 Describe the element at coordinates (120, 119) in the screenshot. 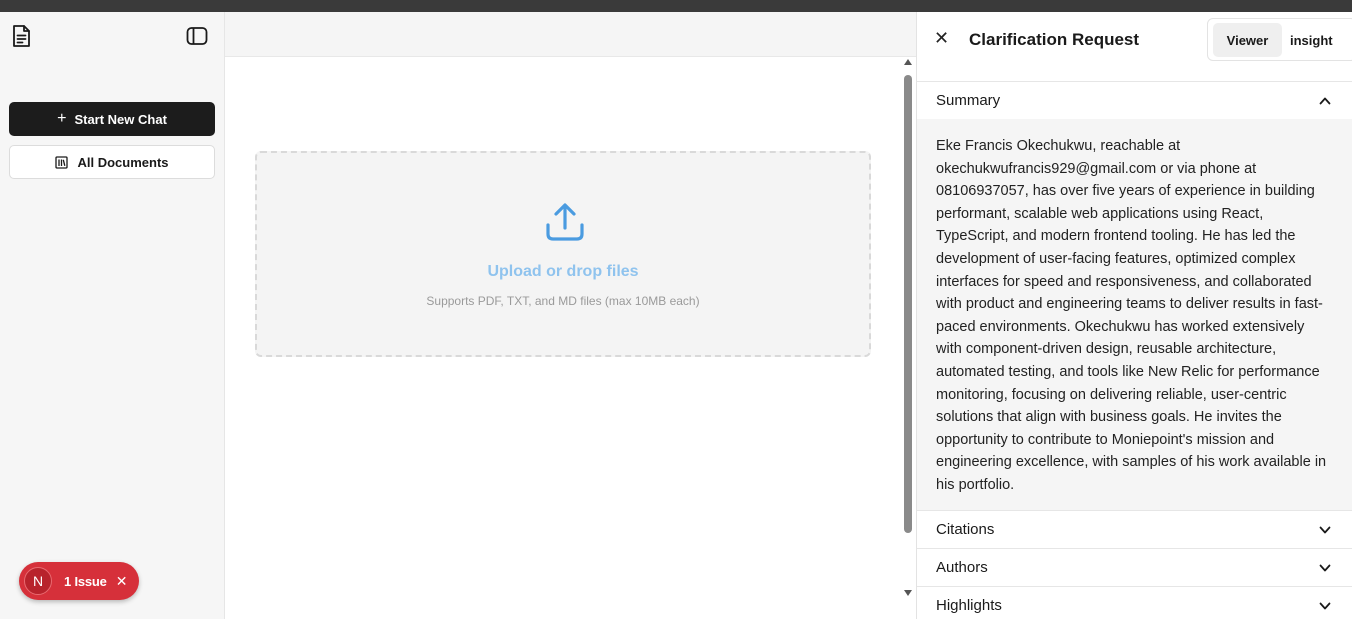

I see `start-new-chat-label: Start New Chat` at that location.